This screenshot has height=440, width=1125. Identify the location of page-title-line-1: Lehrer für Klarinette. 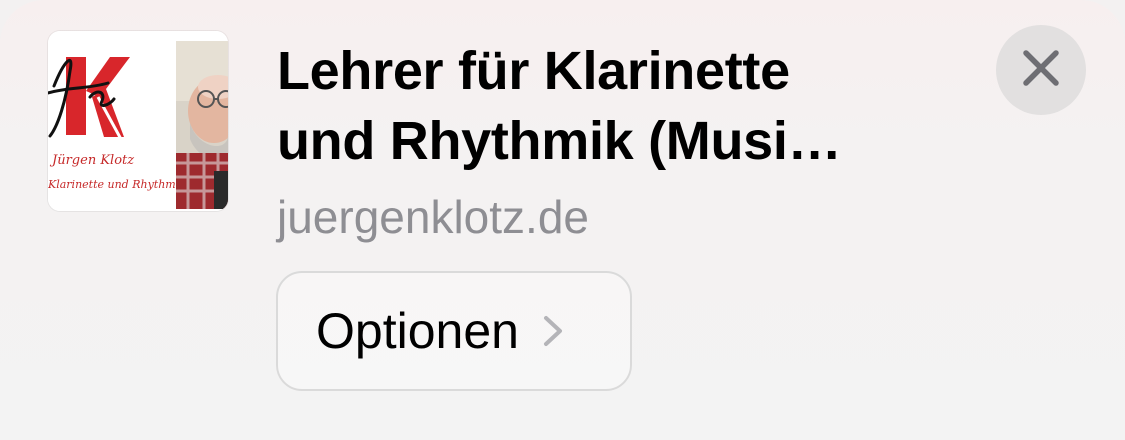
(533, 71).